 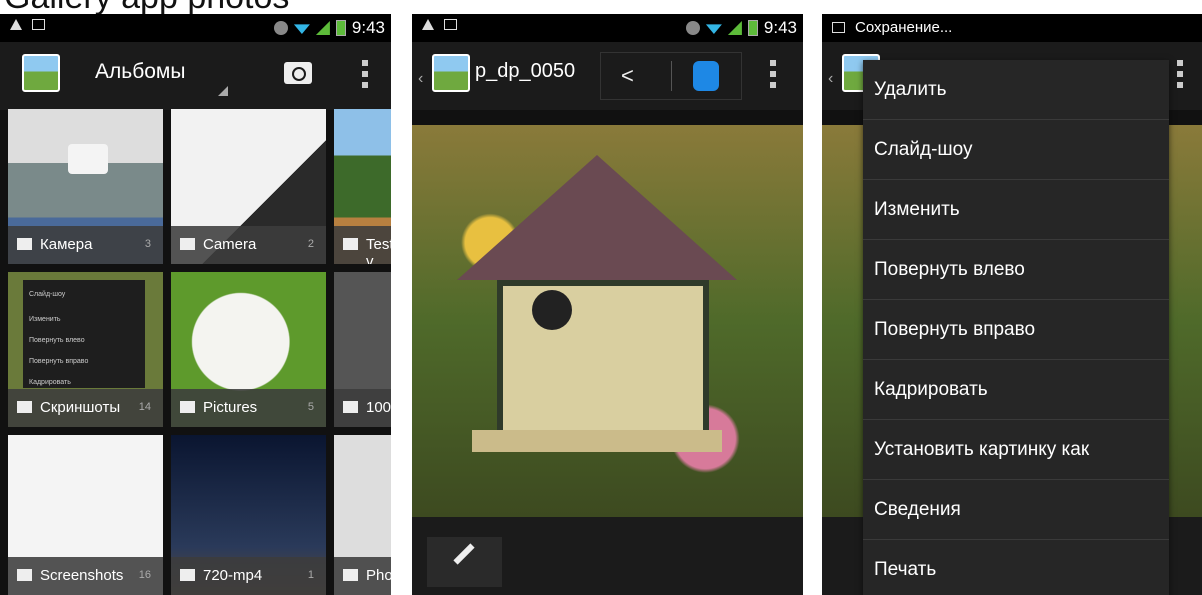 What do you see at coordinates (1016, 450) in the screenshot?
I see `menu-item-set-picture-as: Установить картинку как` at bounding box center [1016, 450].